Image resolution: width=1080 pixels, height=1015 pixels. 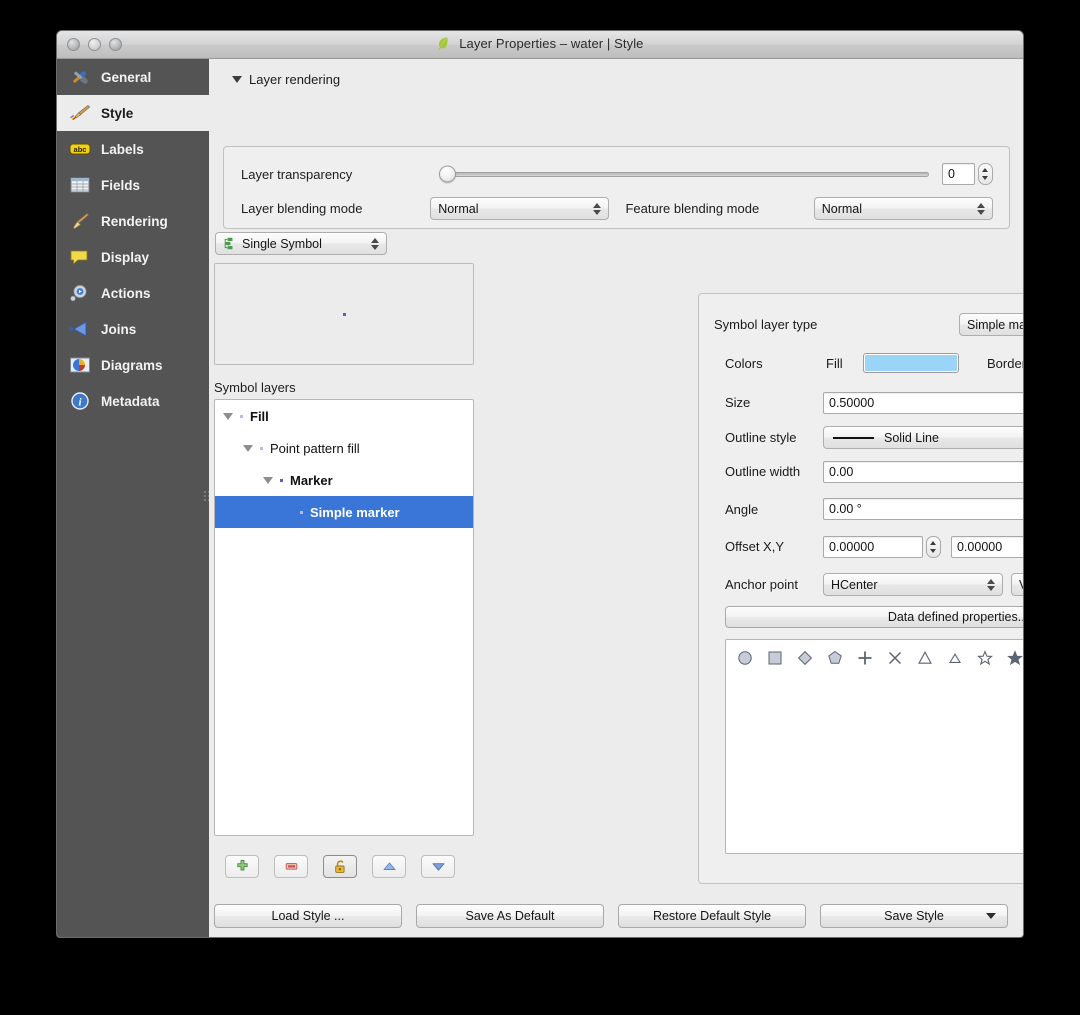 What do you see at coordinates (991, 916) in the screenshot?
I see `chevron-down-icon` at bounding box center [991, 916].